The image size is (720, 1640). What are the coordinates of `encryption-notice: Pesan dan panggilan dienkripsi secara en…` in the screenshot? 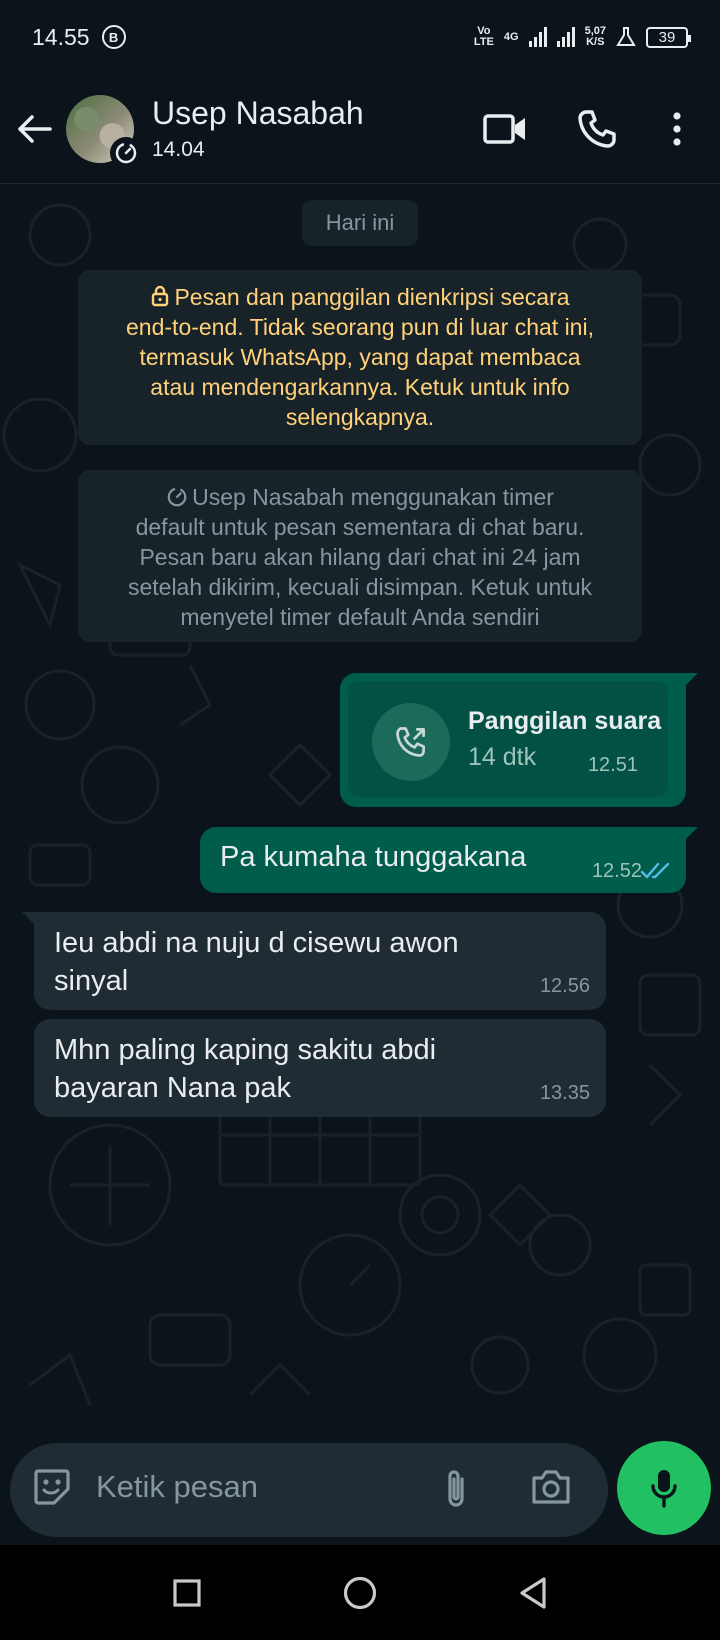 It's located at (360, 357).